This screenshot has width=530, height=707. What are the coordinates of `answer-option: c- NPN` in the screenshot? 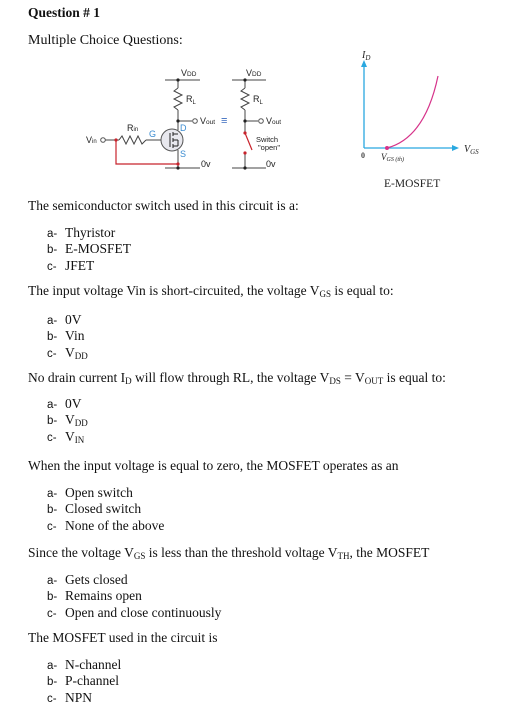 It's located at (84, 698).